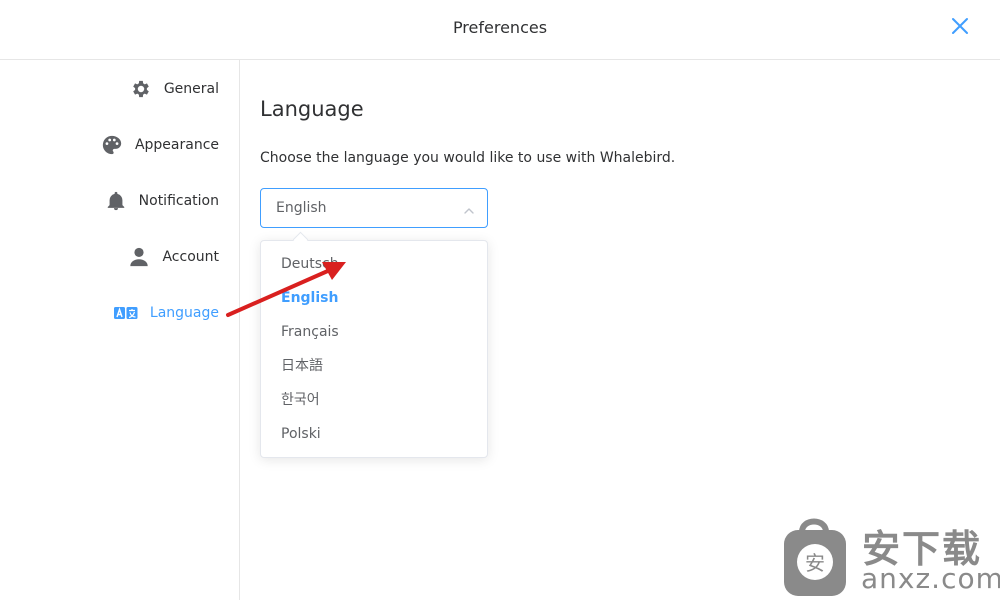 This screenshot has width=1000, height=600. What do you see at coordinates (176, 145) in the screenshot?
I see `sidebar-item-label: Appearance` at bounding box center [176, 145].